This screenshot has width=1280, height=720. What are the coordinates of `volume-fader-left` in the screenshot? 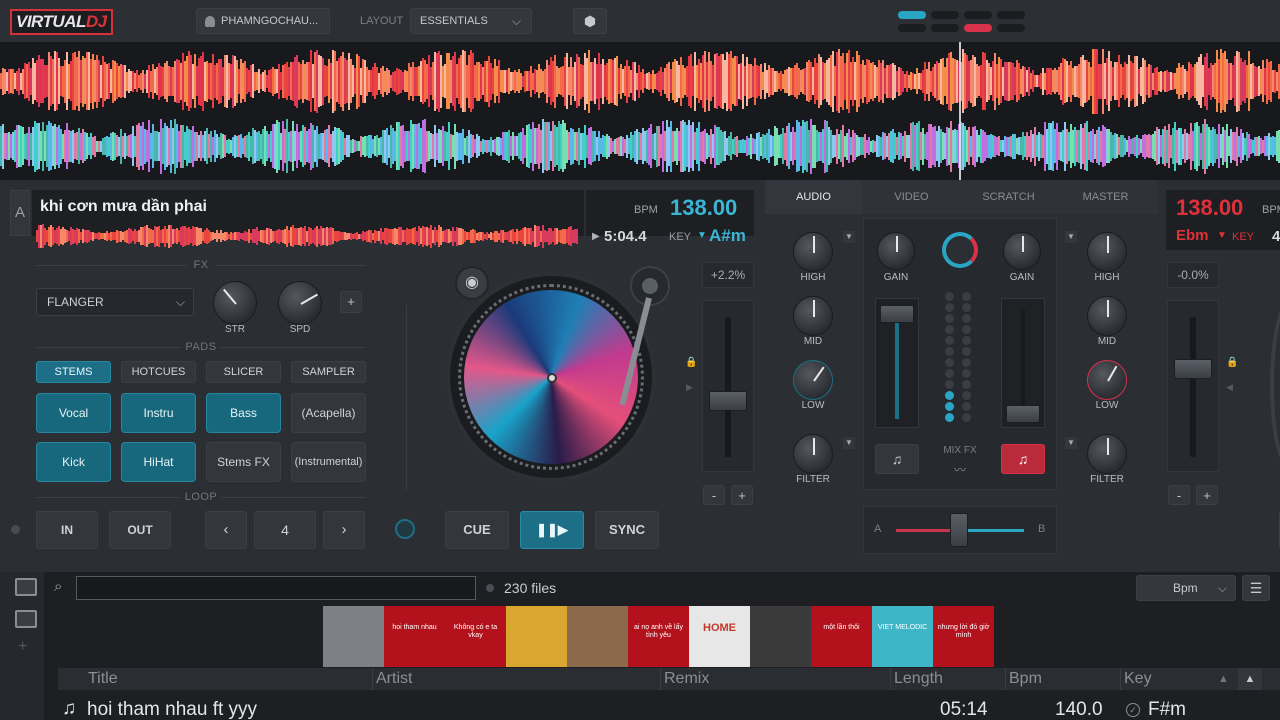 It's located at (897, 363).